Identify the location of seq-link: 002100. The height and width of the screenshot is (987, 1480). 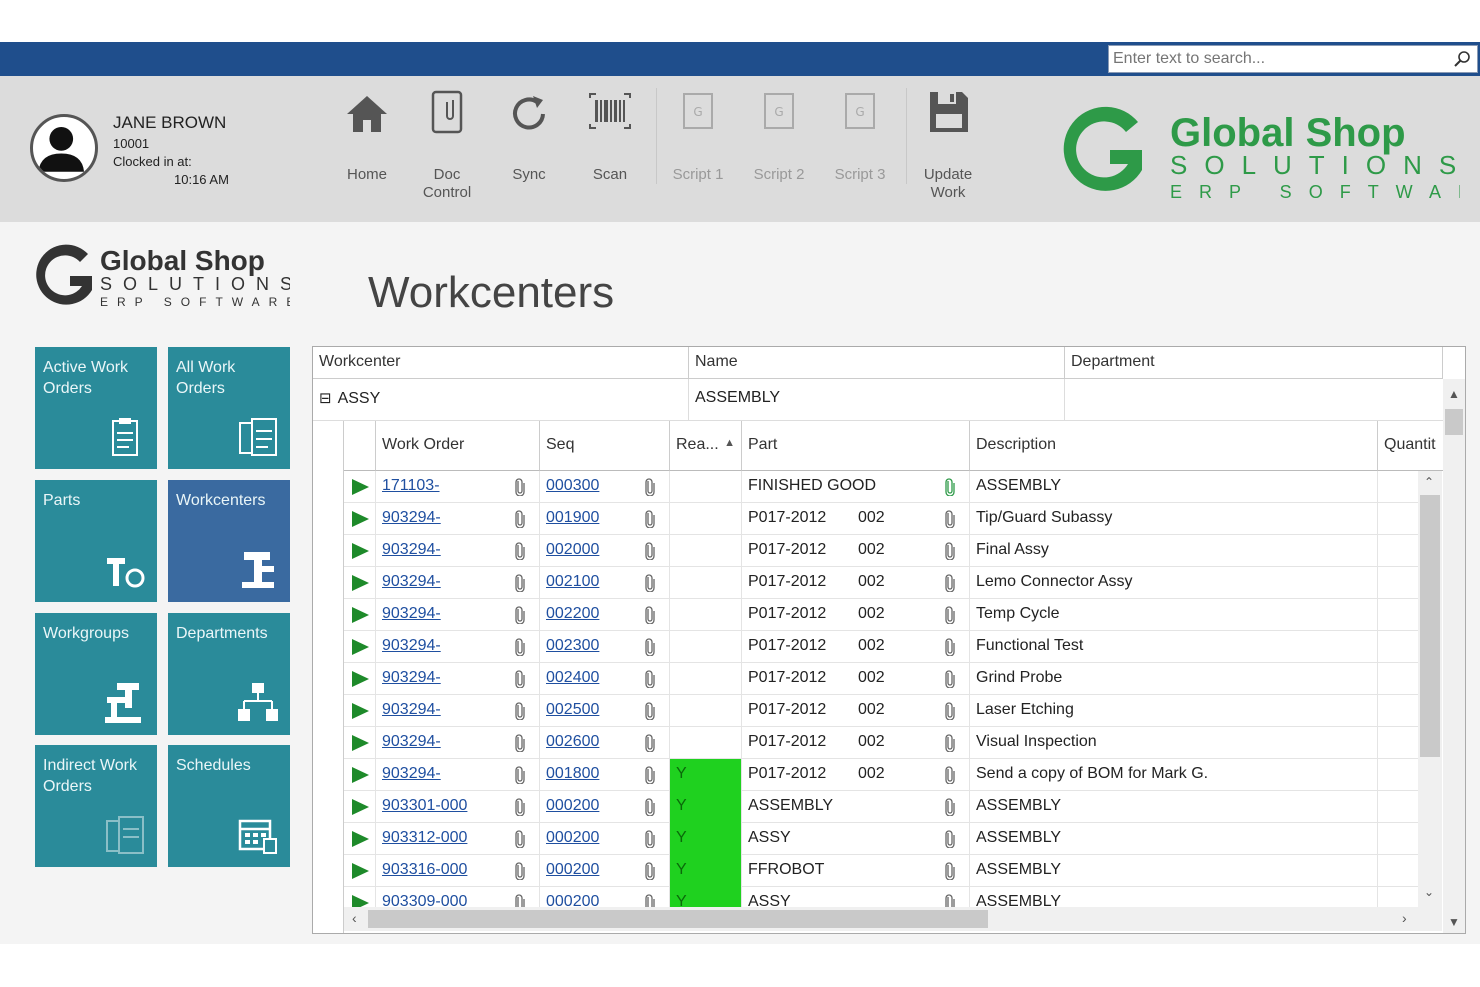
(572, 581).